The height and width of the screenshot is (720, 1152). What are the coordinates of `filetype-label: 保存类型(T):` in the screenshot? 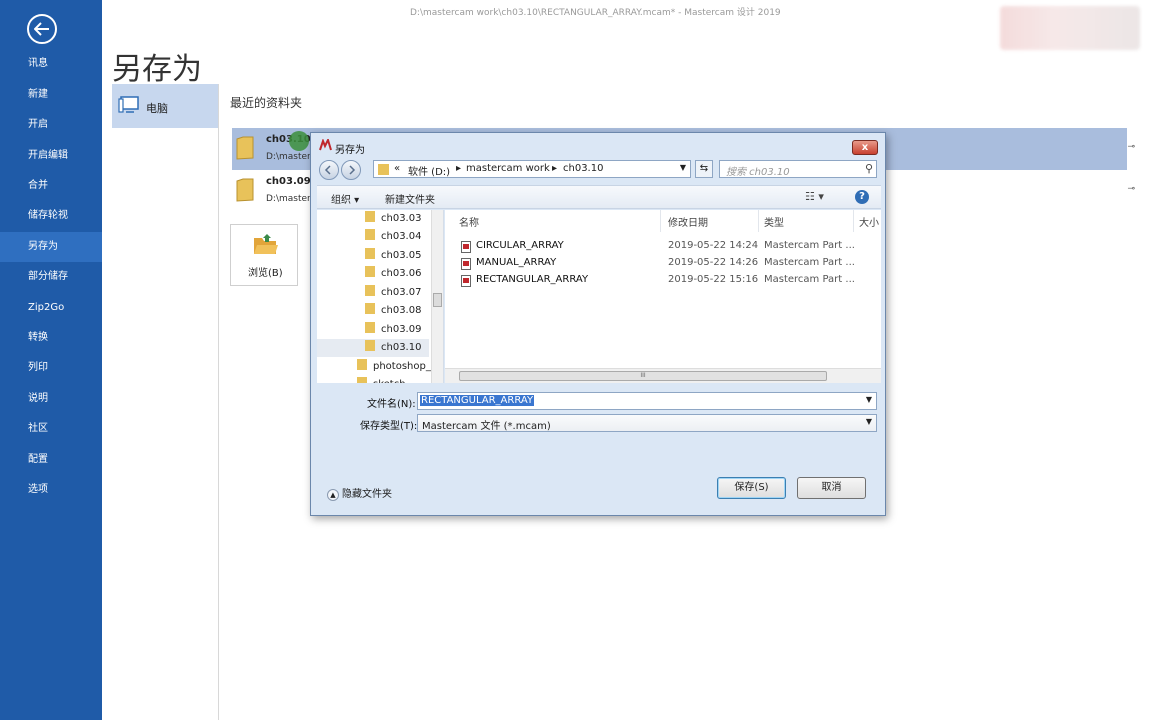 It's located at (389, 426).